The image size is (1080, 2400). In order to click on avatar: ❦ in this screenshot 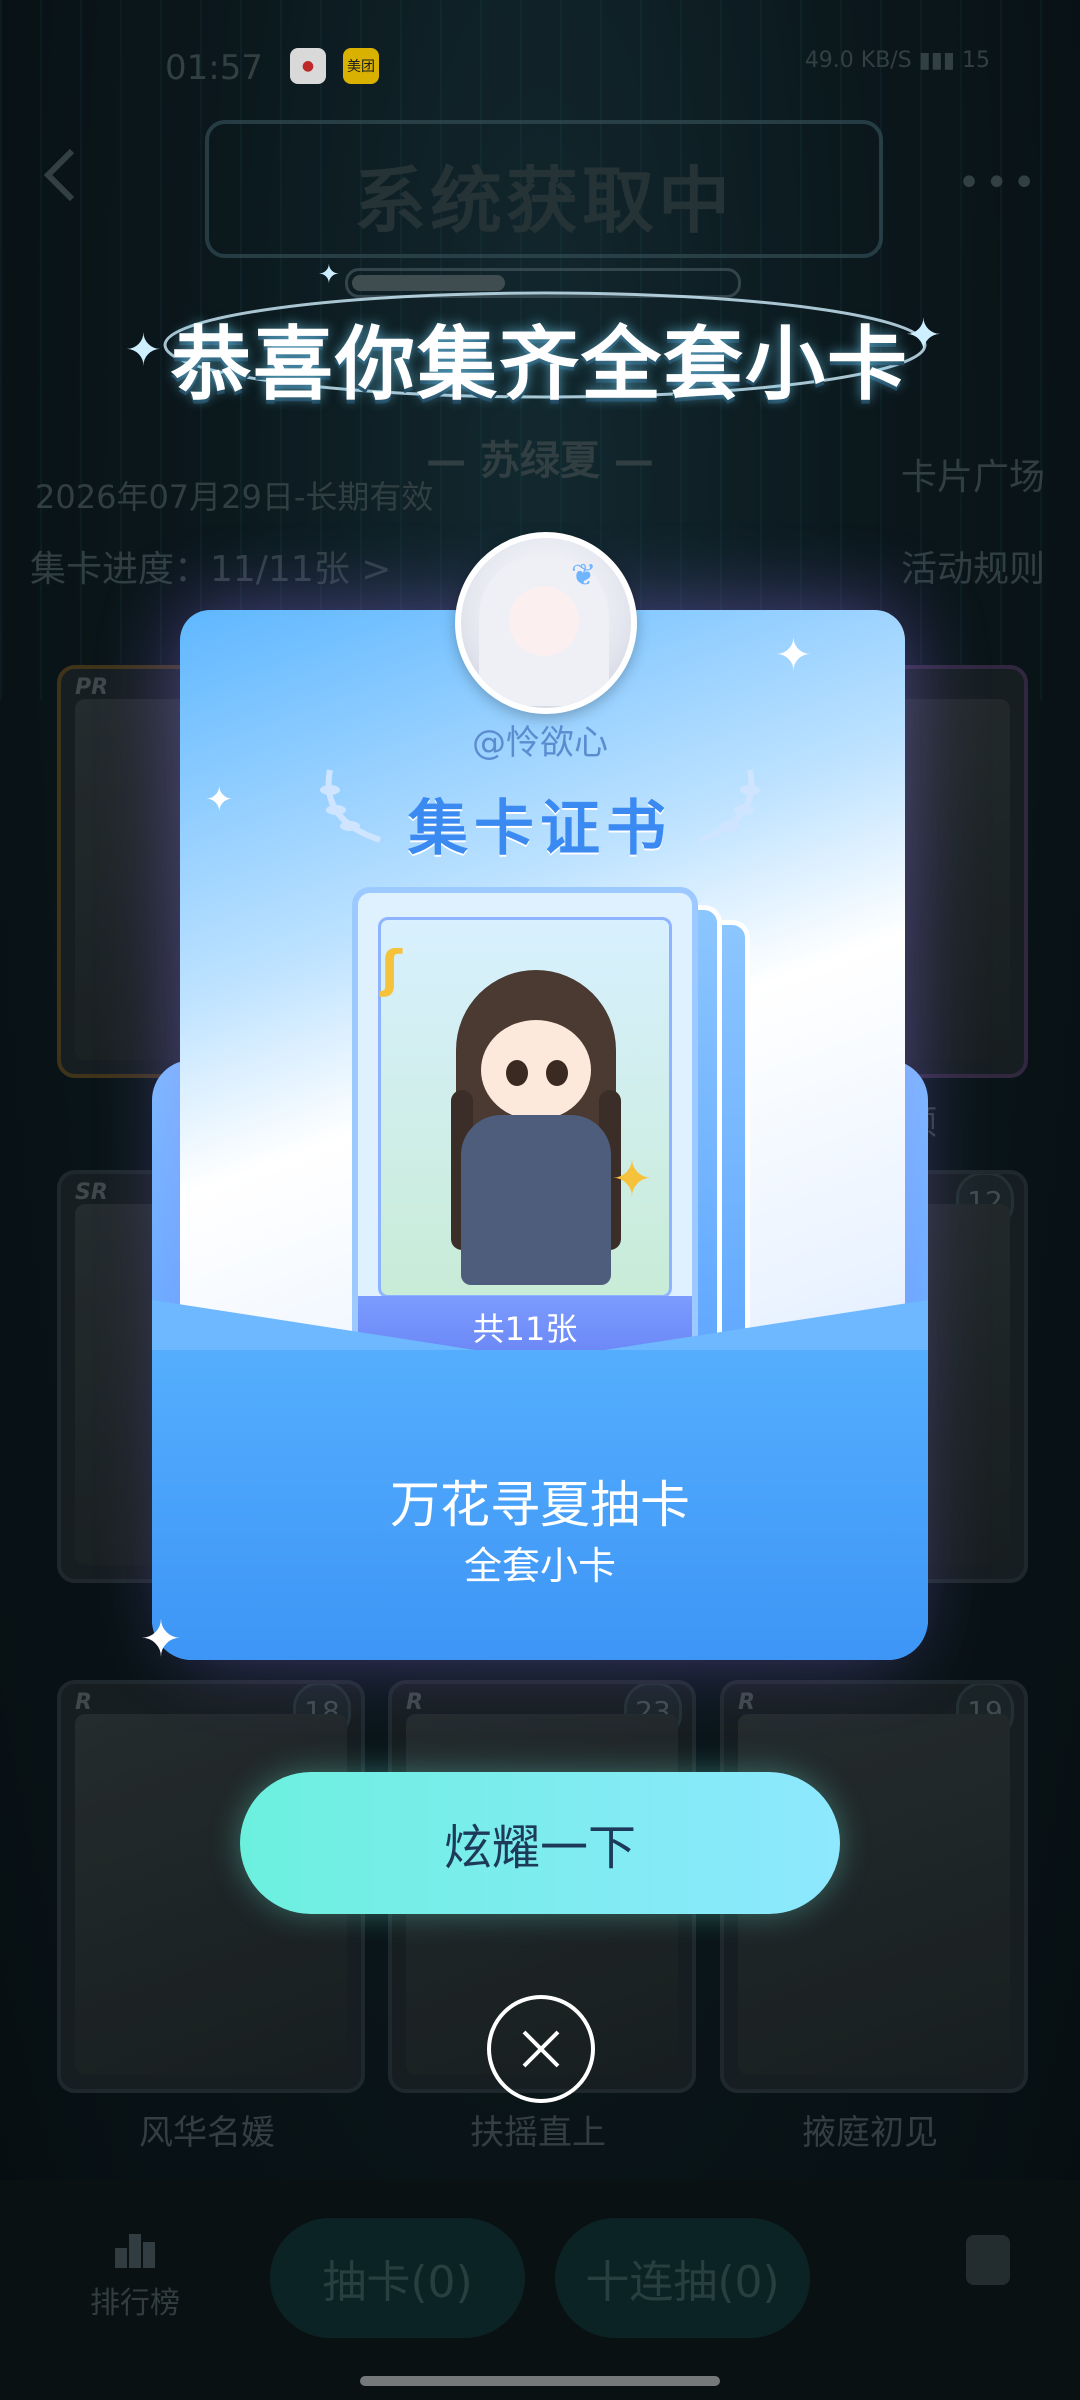, I will do `click(546, 623)`.